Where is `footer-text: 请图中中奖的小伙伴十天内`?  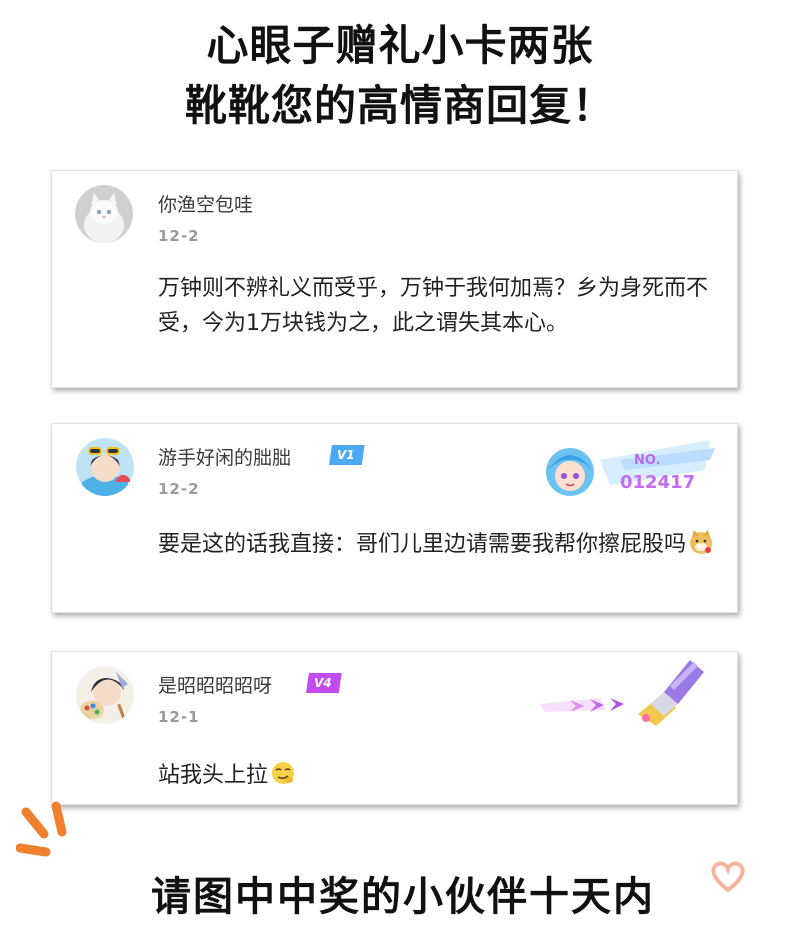 footer-text: 请图中中奖的小伙伴十天内 is located at coordinates (403, 897).